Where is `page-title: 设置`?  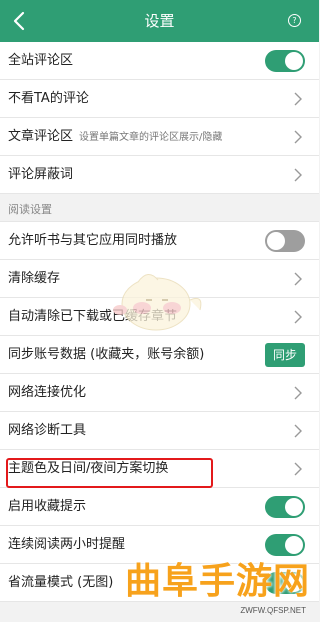 page-title: 设置 is located at coordinates (159, 21).